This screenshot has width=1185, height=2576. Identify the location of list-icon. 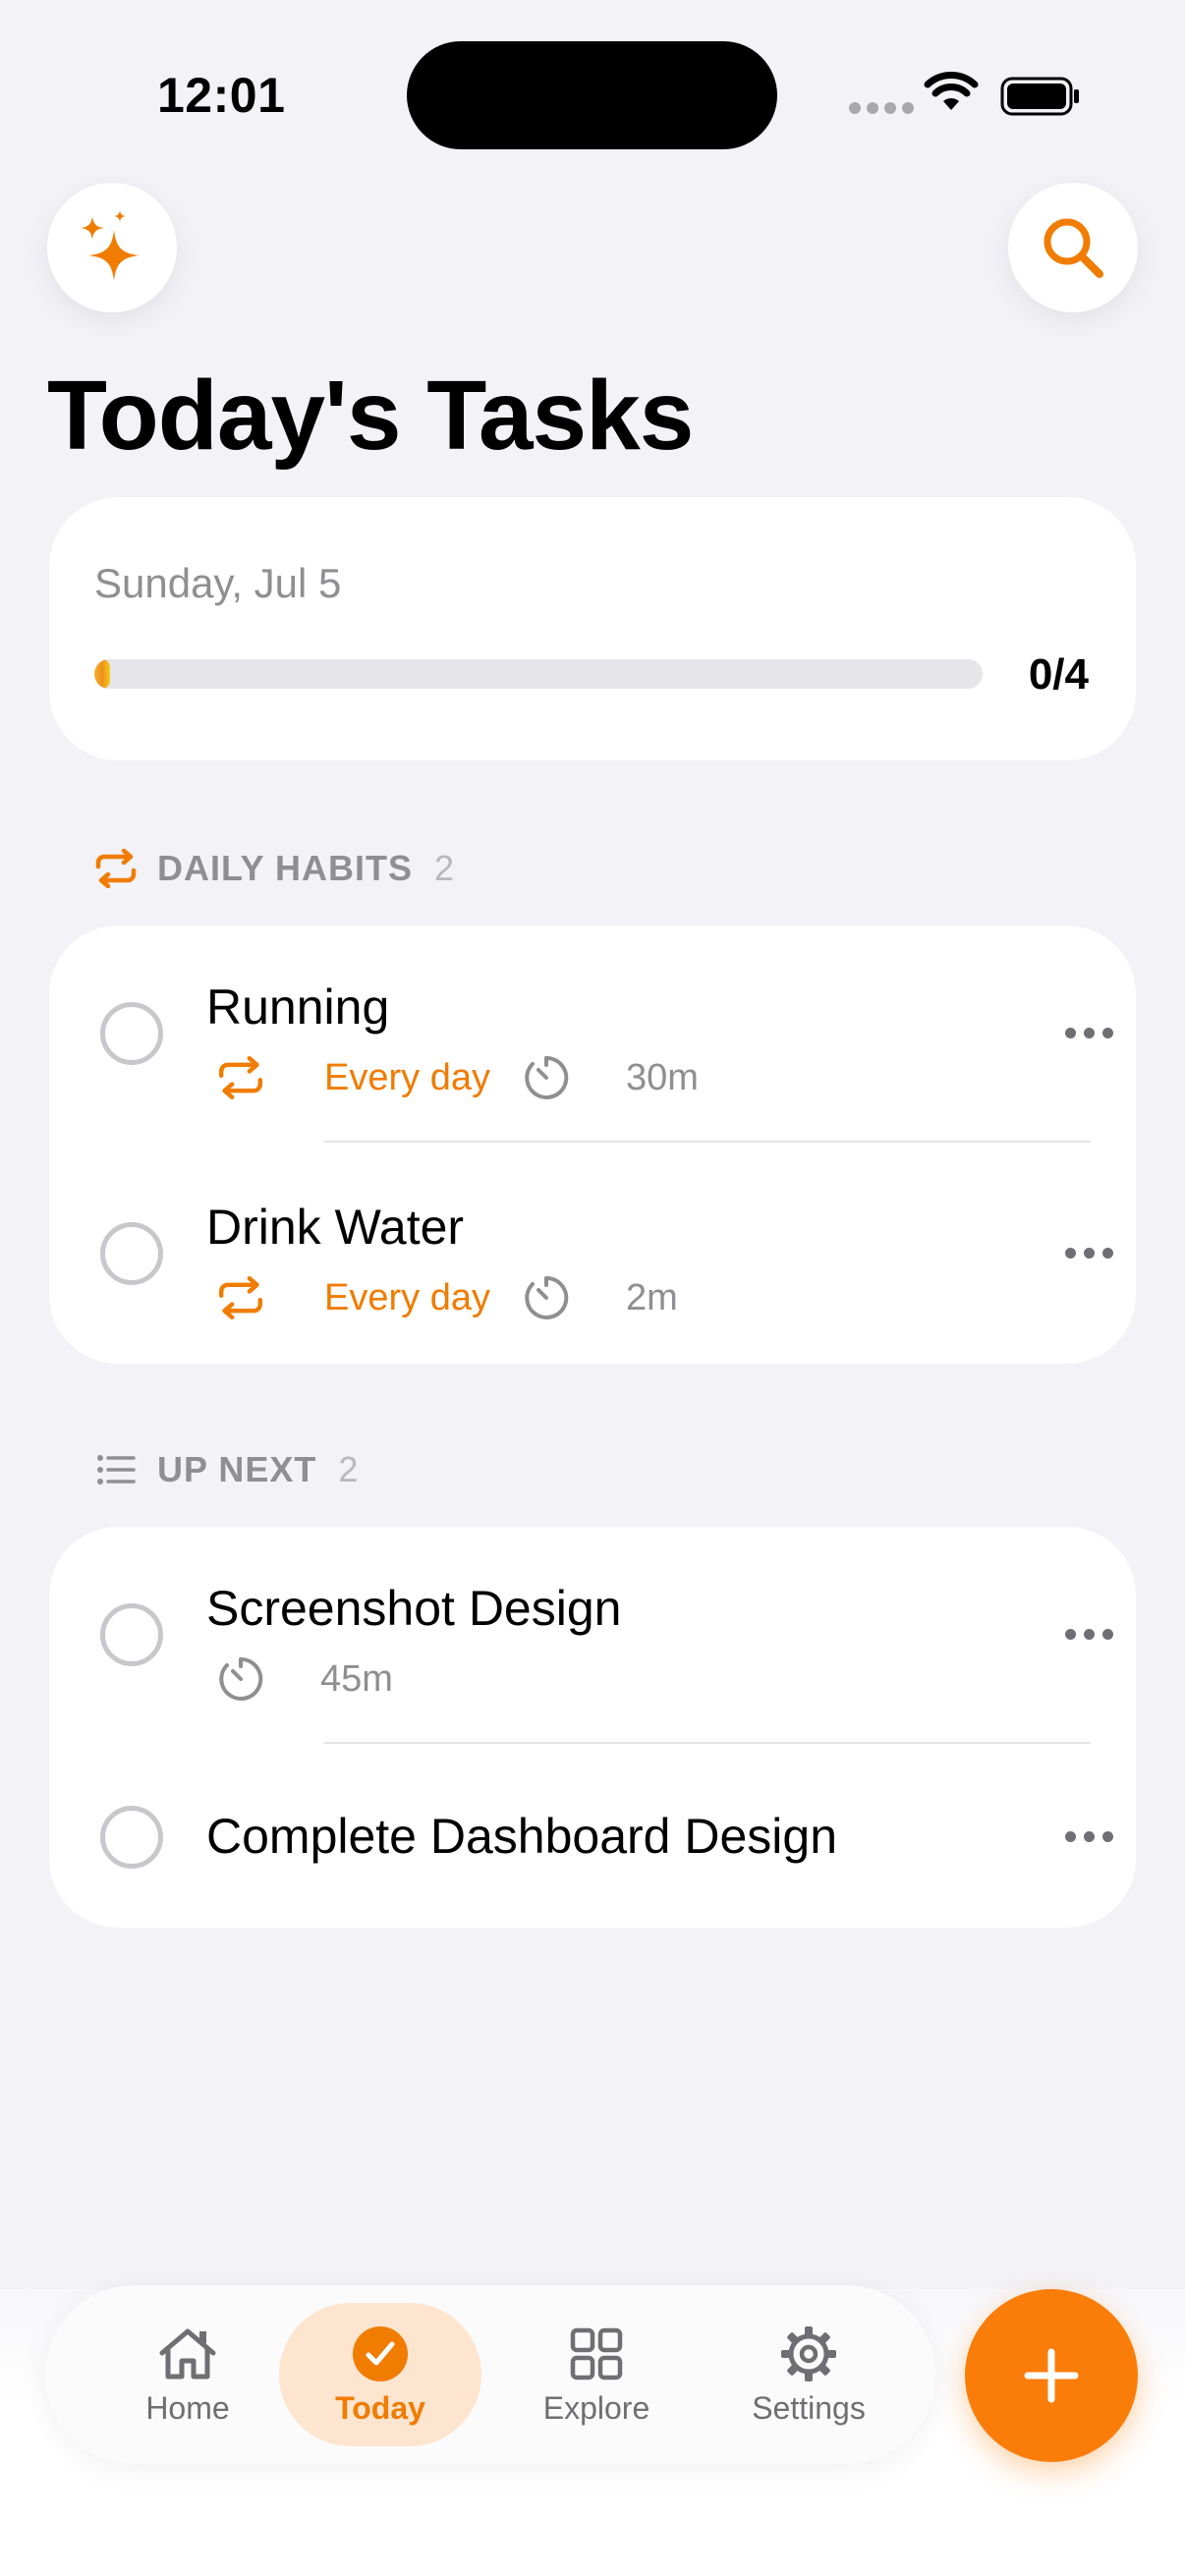
(116, 1469).